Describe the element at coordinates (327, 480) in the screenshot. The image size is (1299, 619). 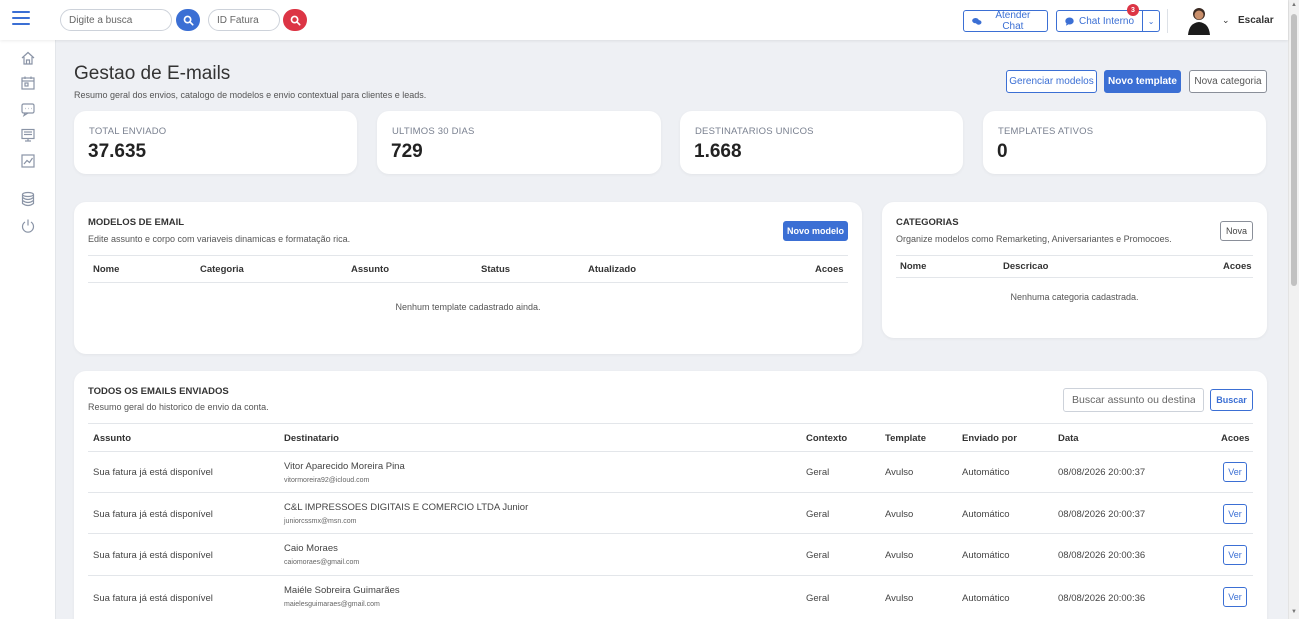
I see `recipient-email: vitormoreira92@icloud.com` at that location.